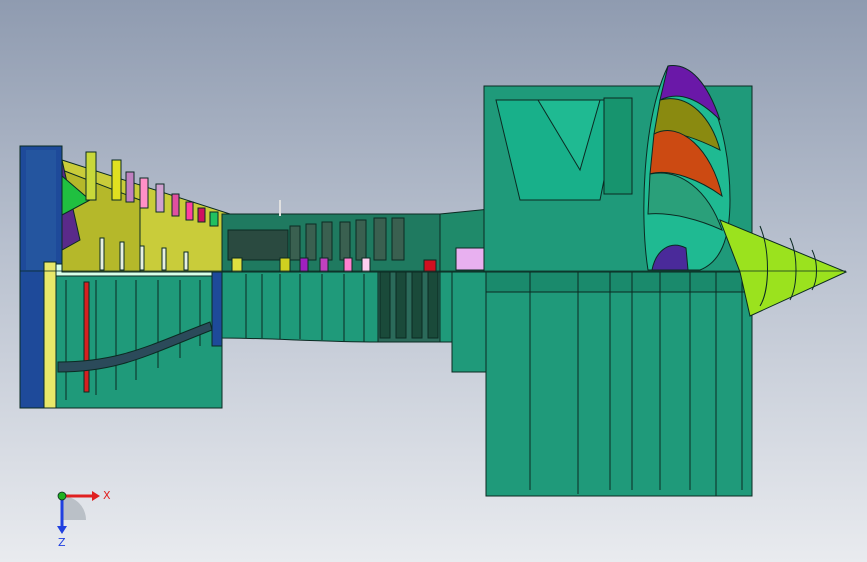  What do you see at coordinates (107, 495) in the screenshot?
I see `x-axis-label: X` at bounding box center [107, 495].